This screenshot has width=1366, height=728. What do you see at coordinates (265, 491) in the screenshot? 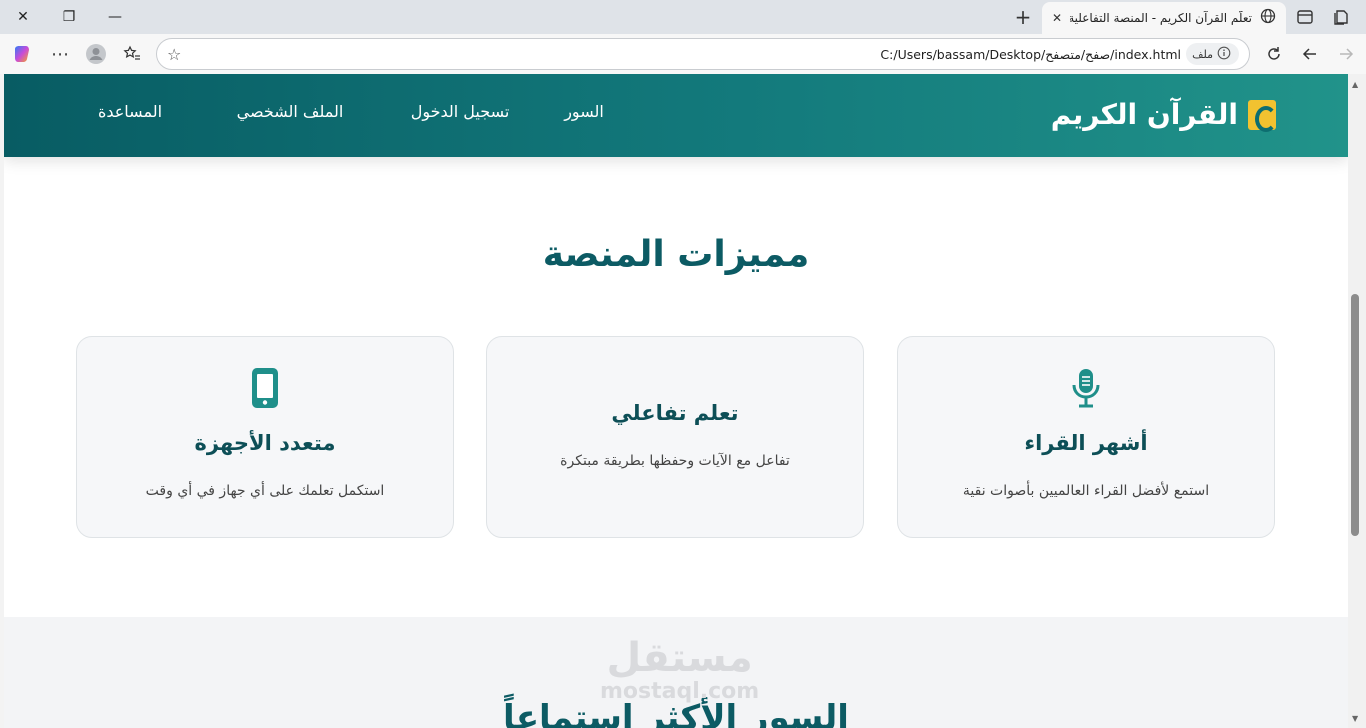
I see `card-description: استكمل تعلمك على أي جهاز في أي وقت` at bounding box center [265, 491].